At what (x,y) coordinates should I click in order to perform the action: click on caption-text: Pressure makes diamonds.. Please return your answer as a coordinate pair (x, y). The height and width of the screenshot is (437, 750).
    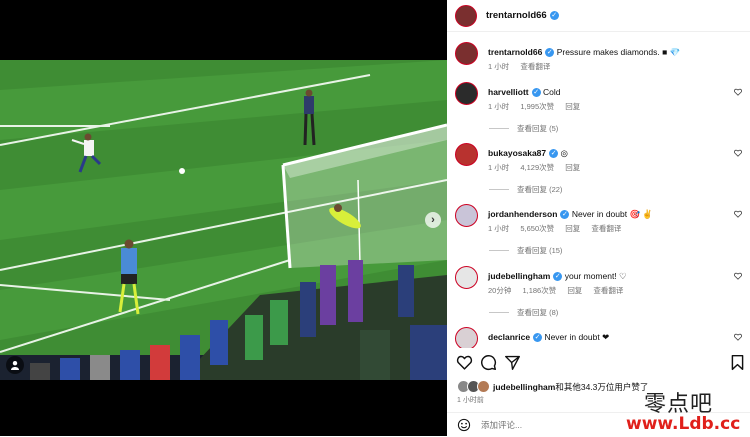
    Looking at the image, I should click on (608, 52).